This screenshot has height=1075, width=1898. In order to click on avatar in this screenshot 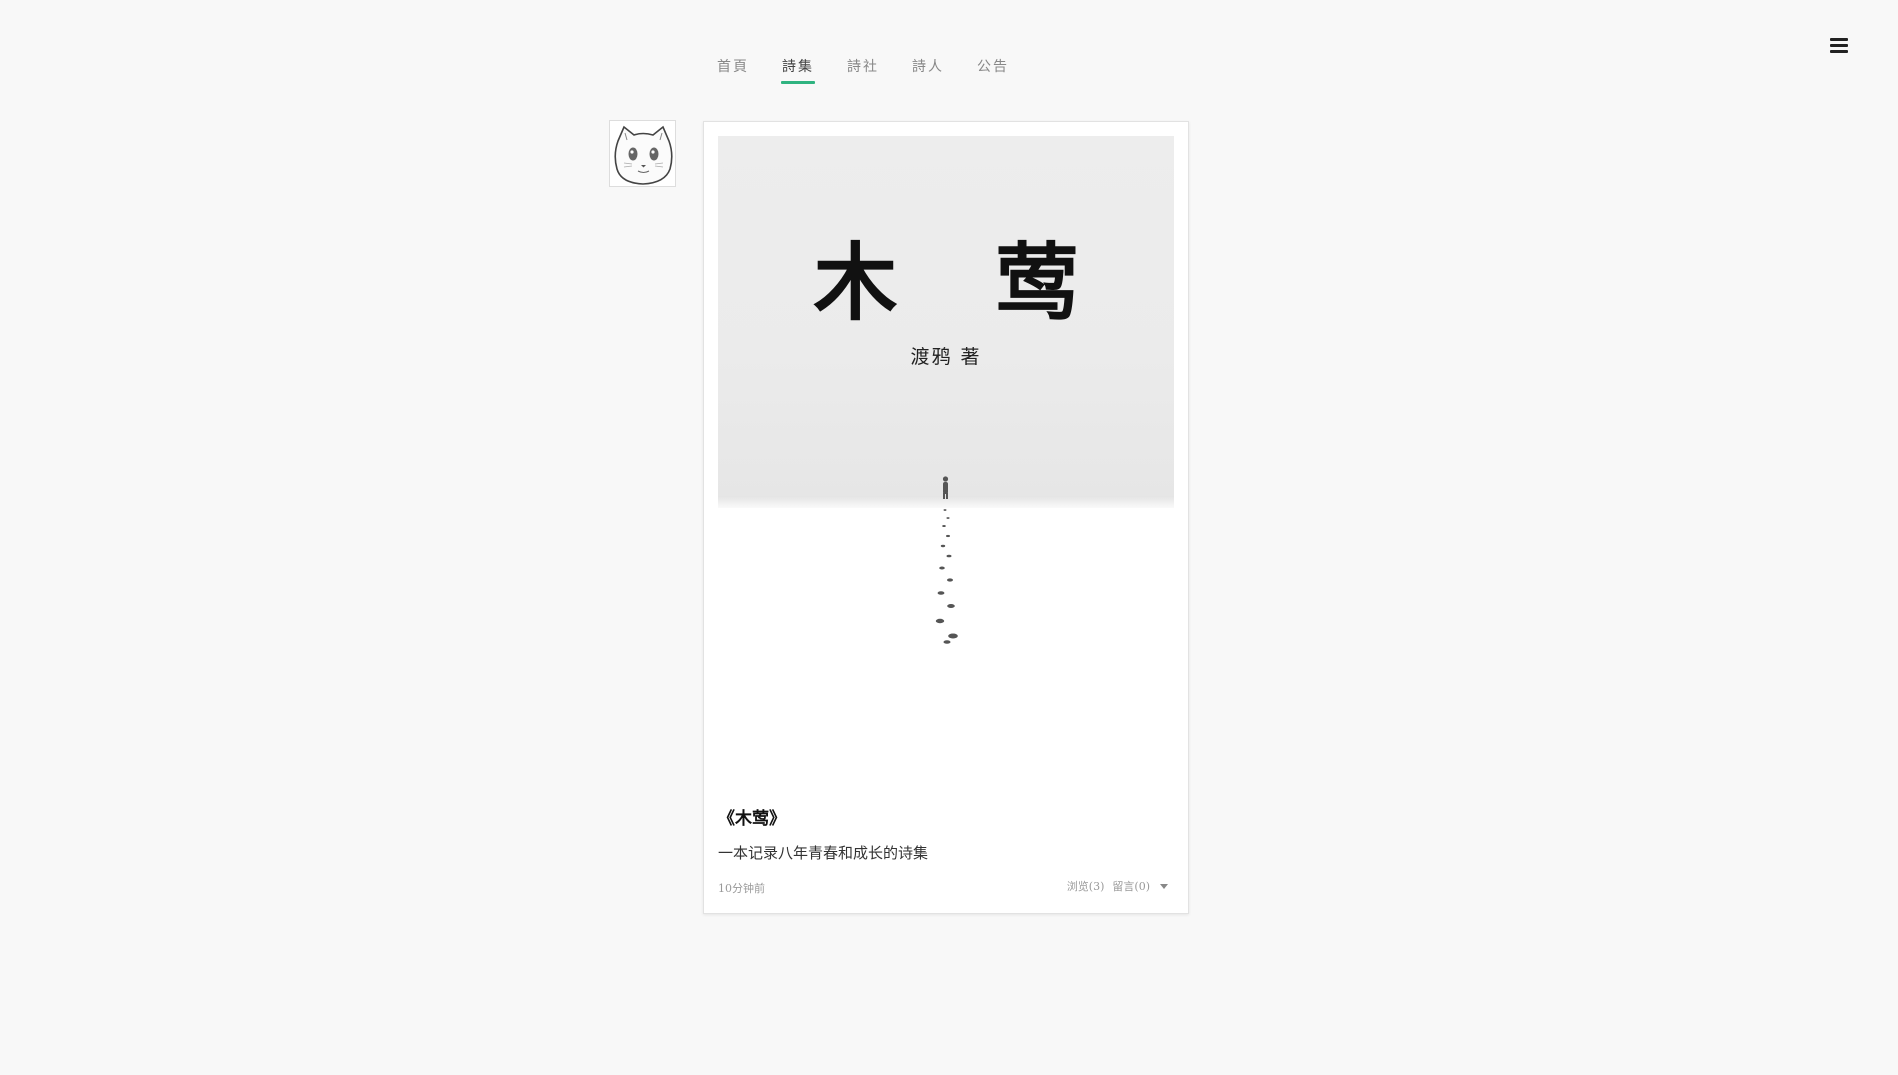, I will do `click(642, 153)`.